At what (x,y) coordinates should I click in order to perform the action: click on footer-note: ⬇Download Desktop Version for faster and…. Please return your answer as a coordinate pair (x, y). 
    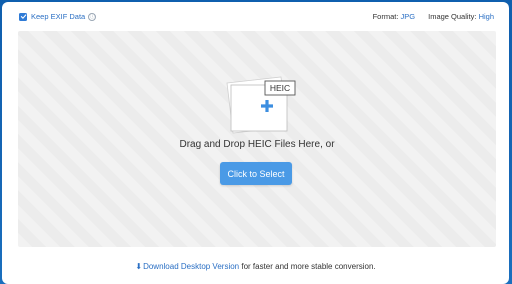
    Looking at the image, I should click on (255, 266).